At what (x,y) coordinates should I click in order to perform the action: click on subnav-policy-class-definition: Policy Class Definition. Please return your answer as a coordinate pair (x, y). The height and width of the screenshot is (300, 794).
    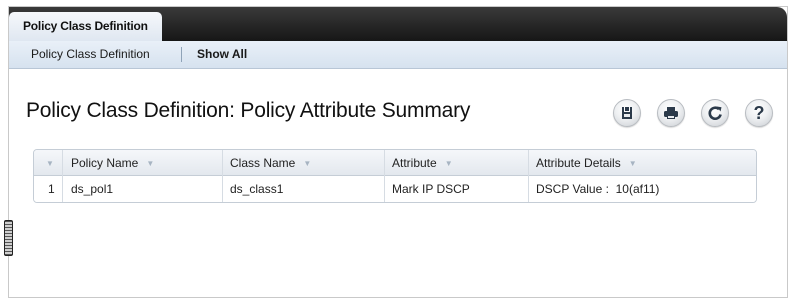
    Looking at the image, I should click on (90, 55).